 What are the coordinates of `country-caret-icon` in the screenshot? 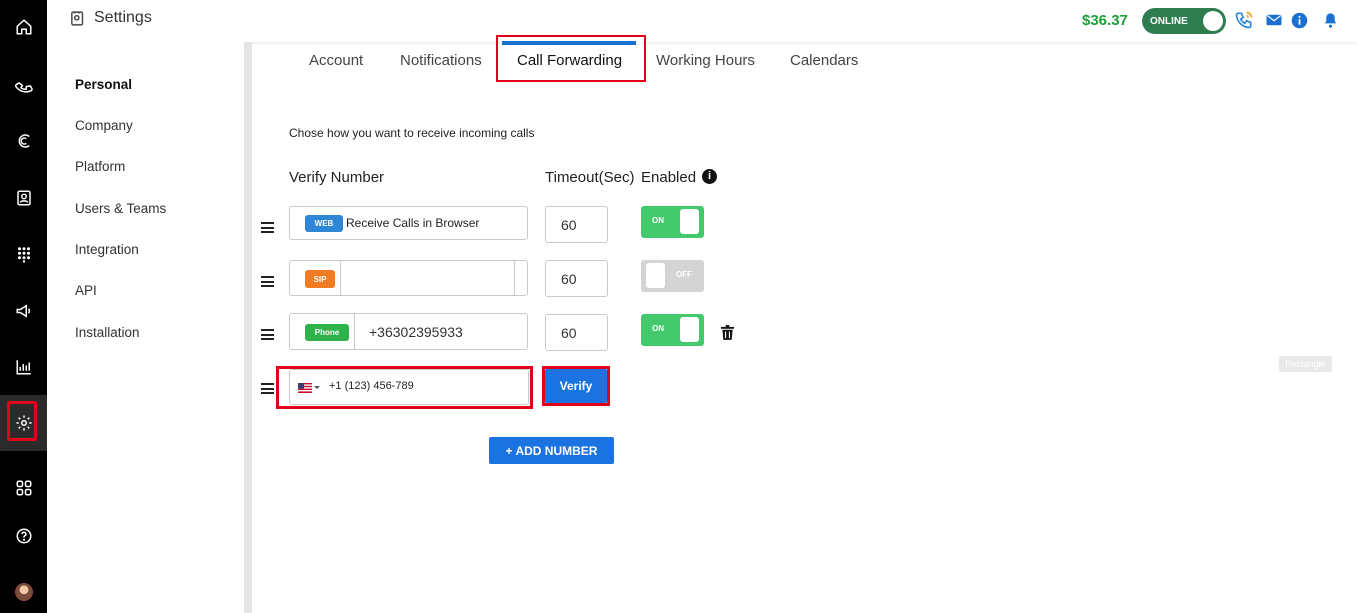 It's located at (317, 387).